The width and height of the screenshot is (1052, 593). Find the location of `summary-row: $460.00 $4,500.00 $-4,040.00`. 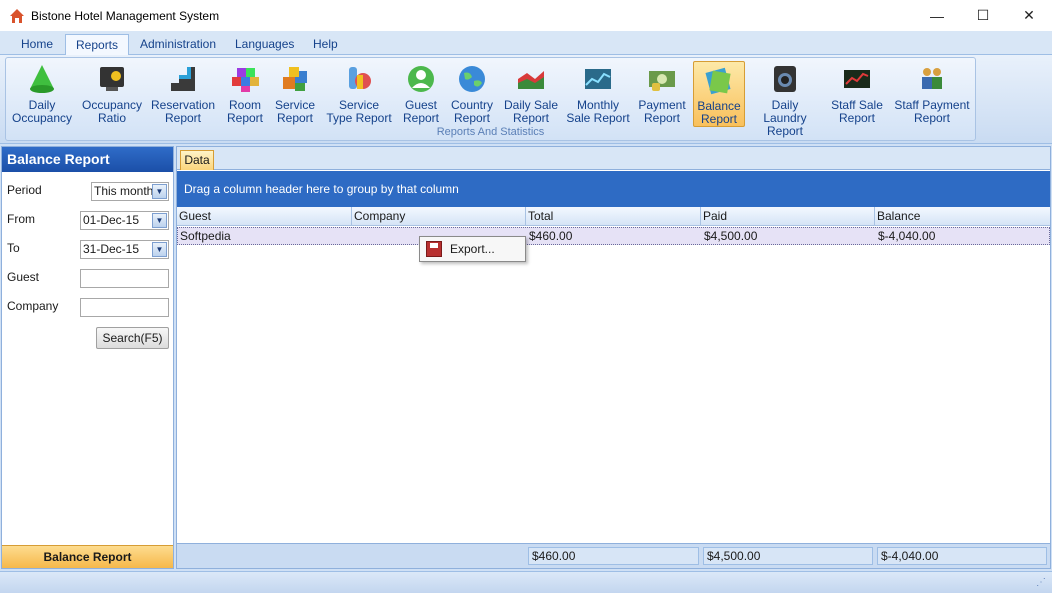

summary-row: $460.00 $4,500.00 $-4,040.00 is located at coordinates (613, 555).